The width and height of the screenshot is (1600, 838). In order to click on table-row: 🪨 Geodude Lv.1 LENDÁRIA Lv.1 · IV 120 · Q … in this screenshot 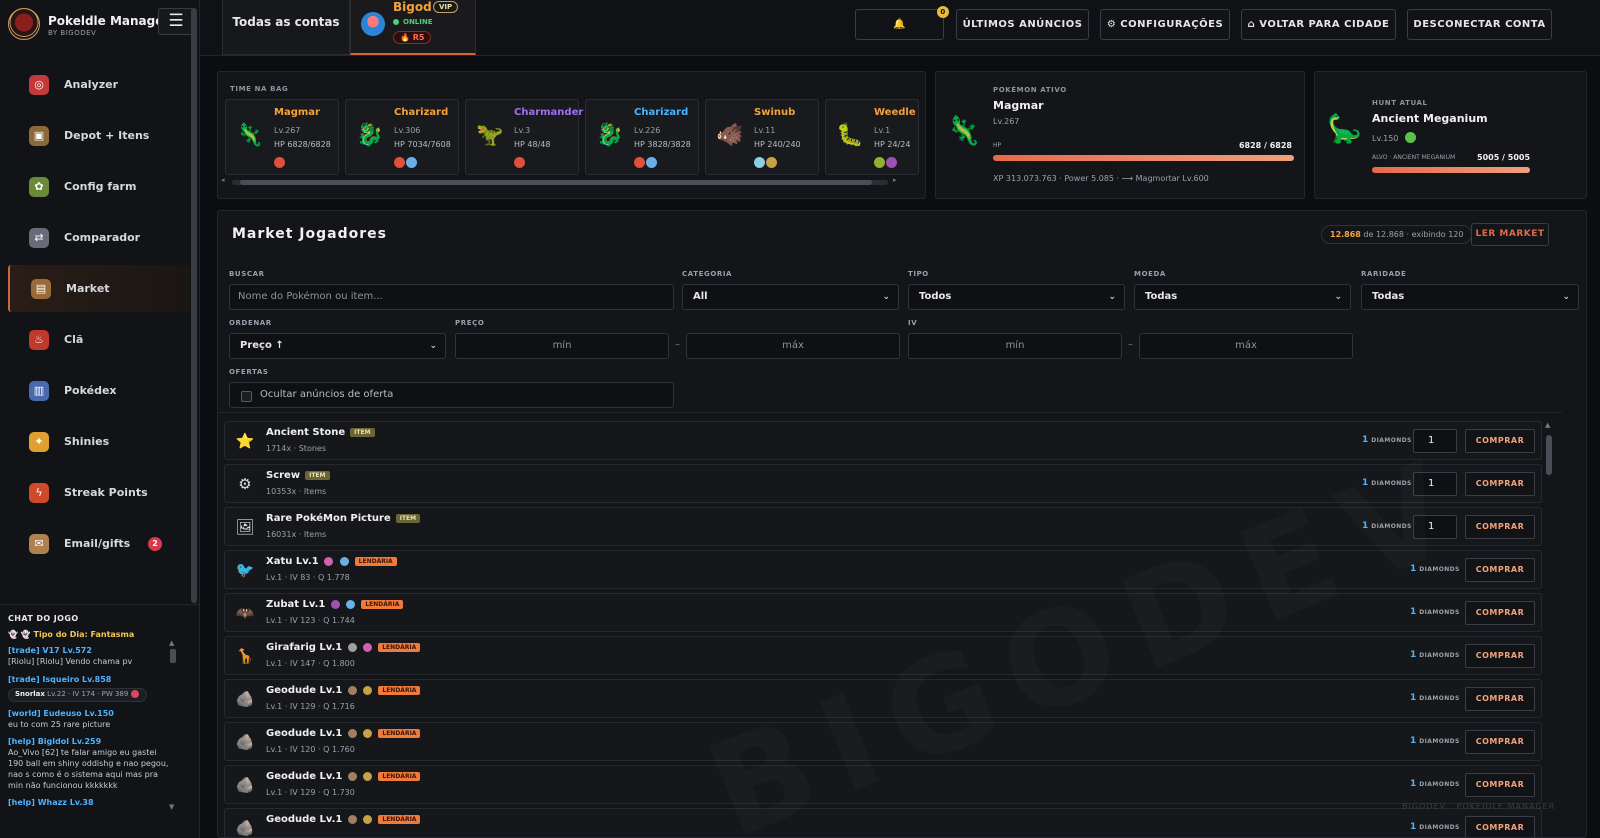, I will do `click(883, 741)`.